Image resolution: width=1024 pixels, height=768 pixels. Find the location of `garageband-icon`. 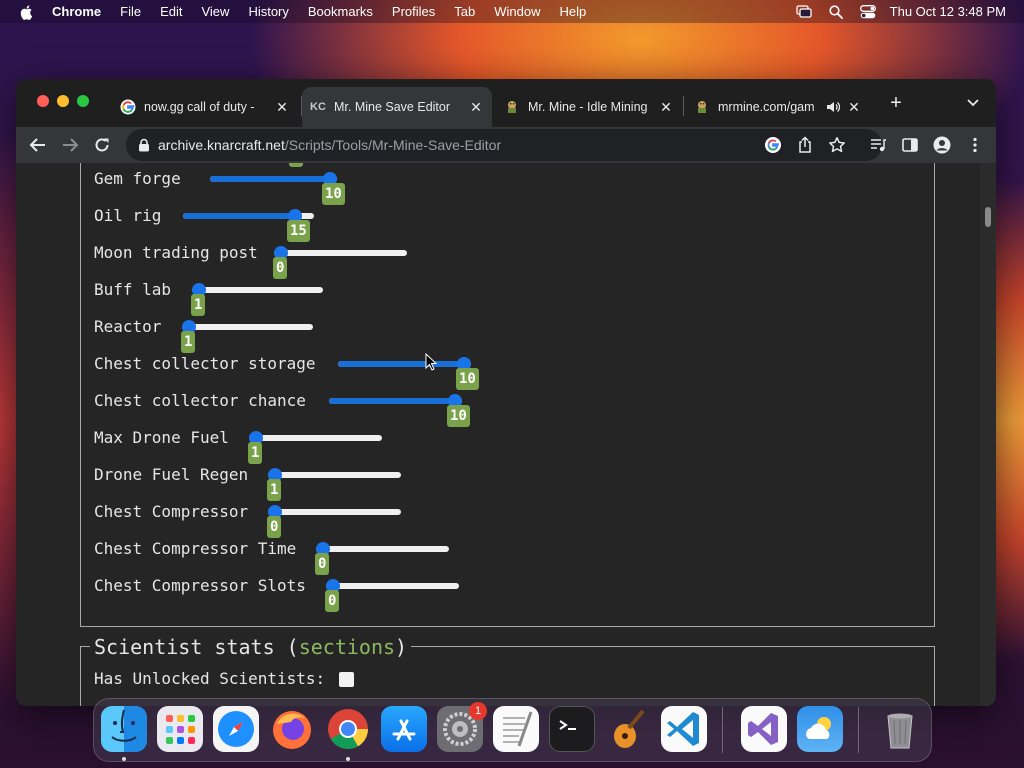

garageband-icon is located at coordinates (628, 729).